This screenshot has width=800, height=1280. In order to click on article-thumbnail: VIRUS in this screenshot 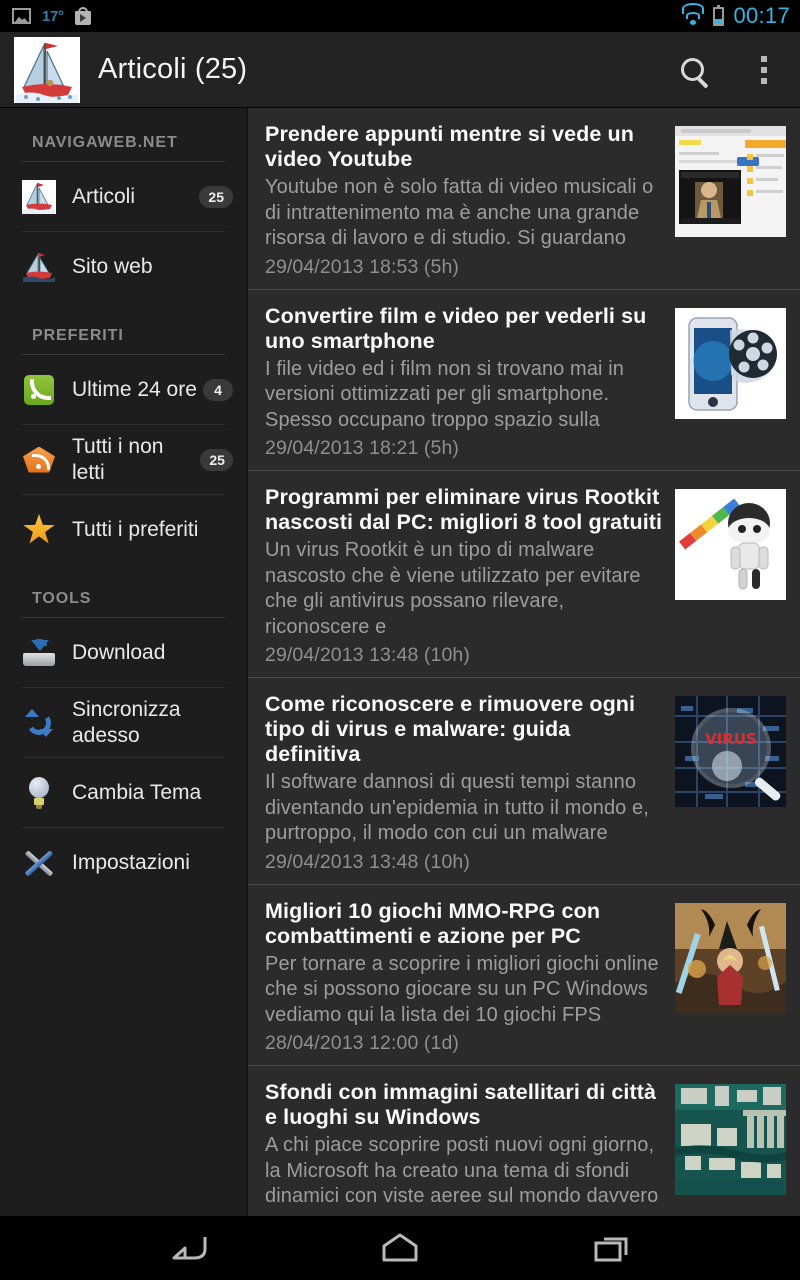, I will do `click(730, 751)`.